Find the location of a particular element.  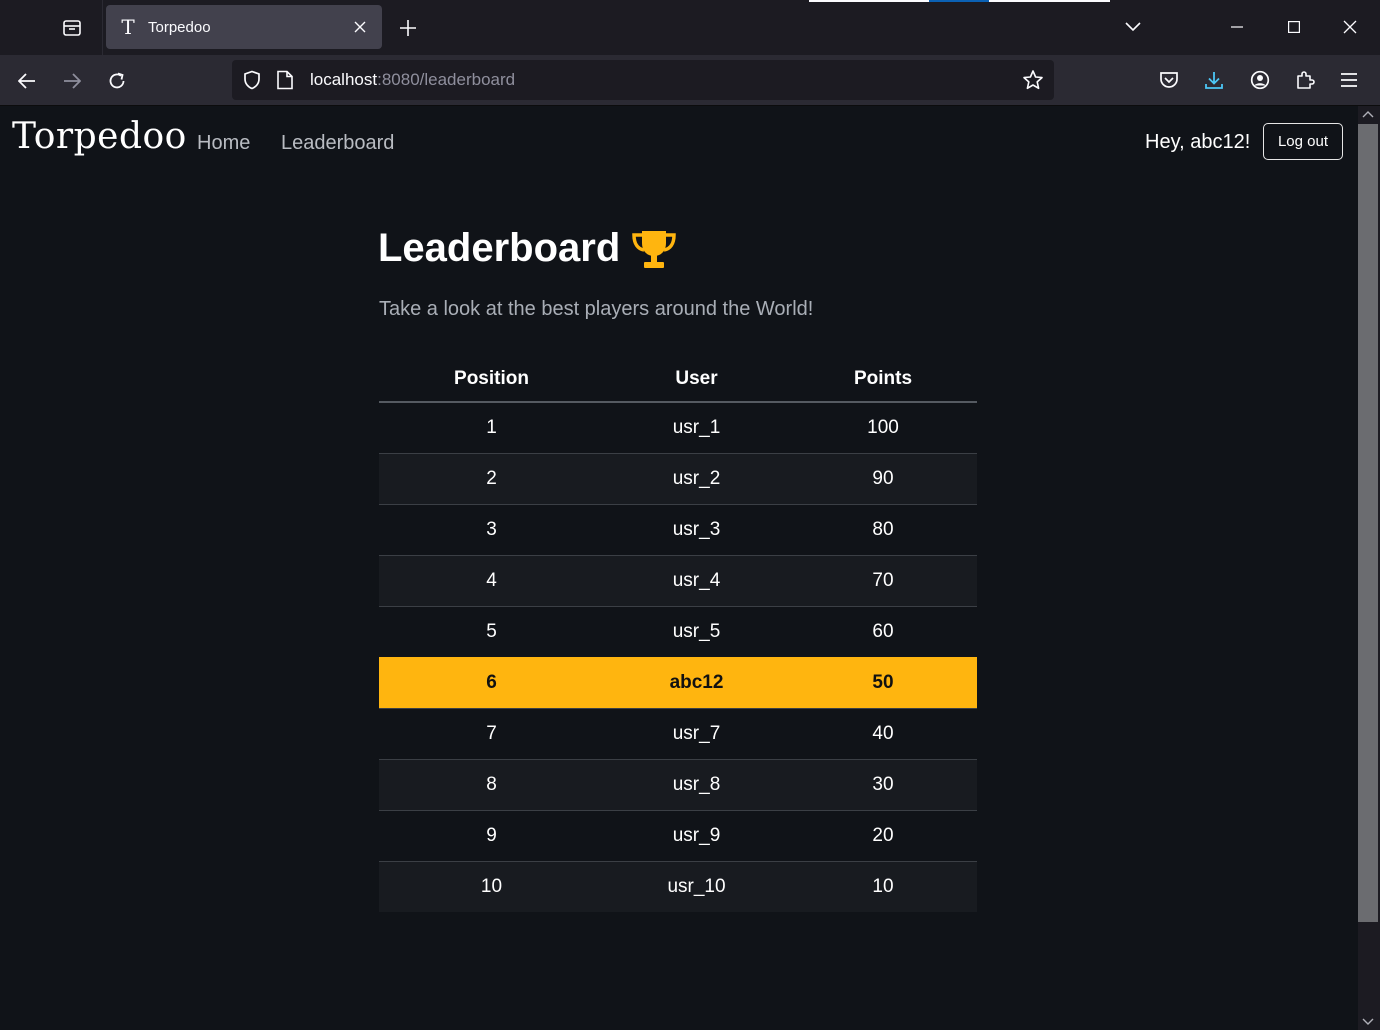

download-icon is located at coordinates (1214, 80).